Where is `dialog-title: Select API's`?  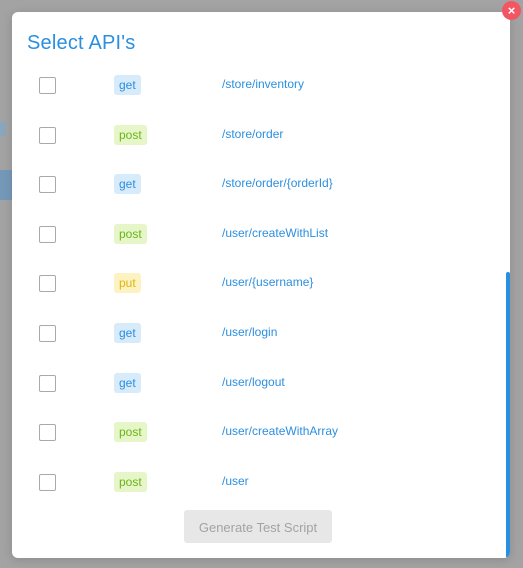
dialog-title: Select API's is located at coordinates (81, 43).